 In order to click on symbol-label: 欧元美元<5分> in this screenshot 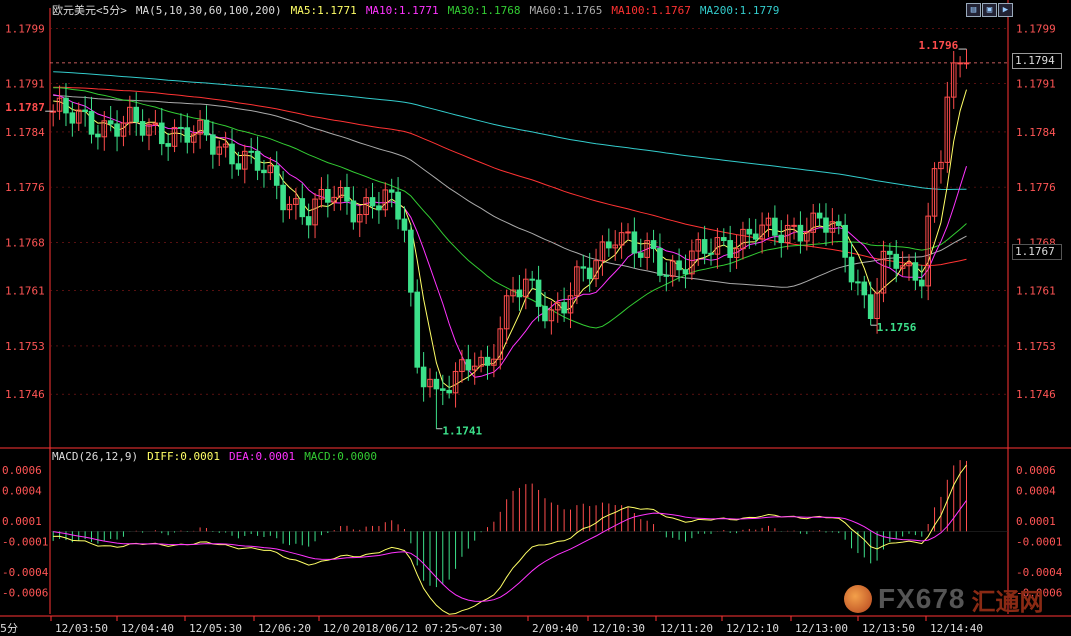, I will do `click(89, 10)`.